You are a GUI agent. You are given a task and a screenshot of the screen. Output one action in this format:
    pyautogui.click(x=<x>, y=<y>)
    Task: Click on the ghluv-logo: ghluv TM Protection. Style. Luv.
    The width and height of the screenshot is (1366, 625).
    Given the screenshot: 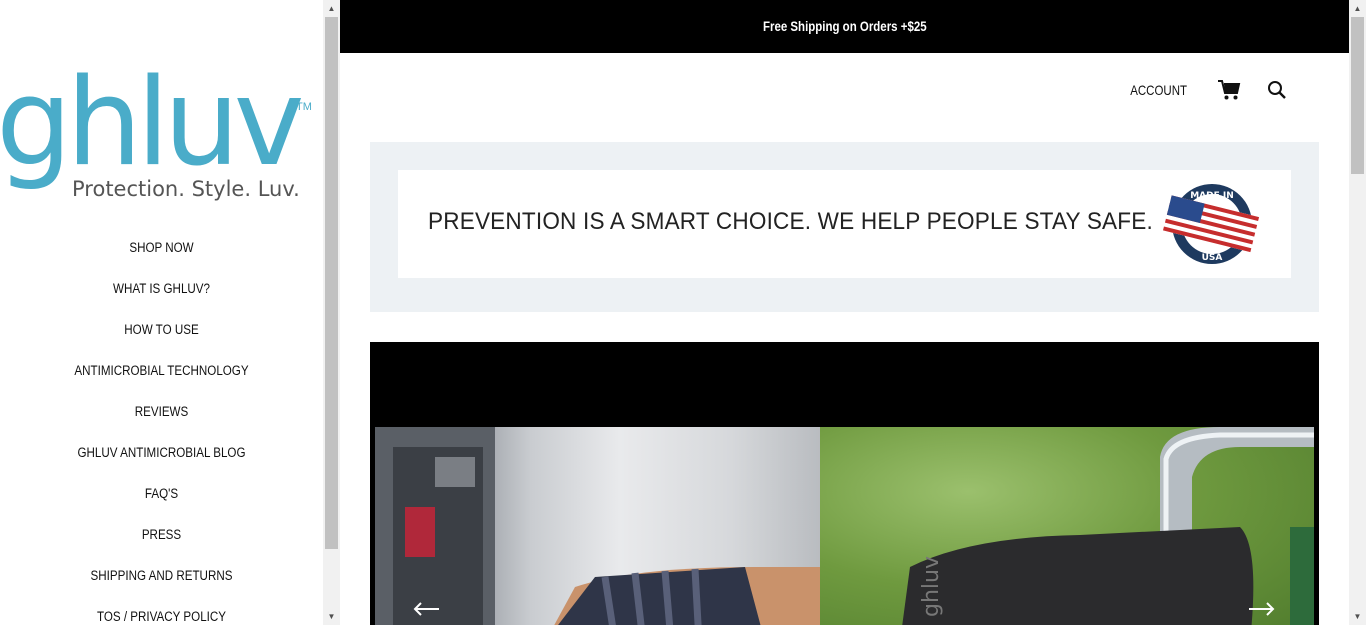 What is the action you would take?
    pyautogui.click(x=161, y=131)
    